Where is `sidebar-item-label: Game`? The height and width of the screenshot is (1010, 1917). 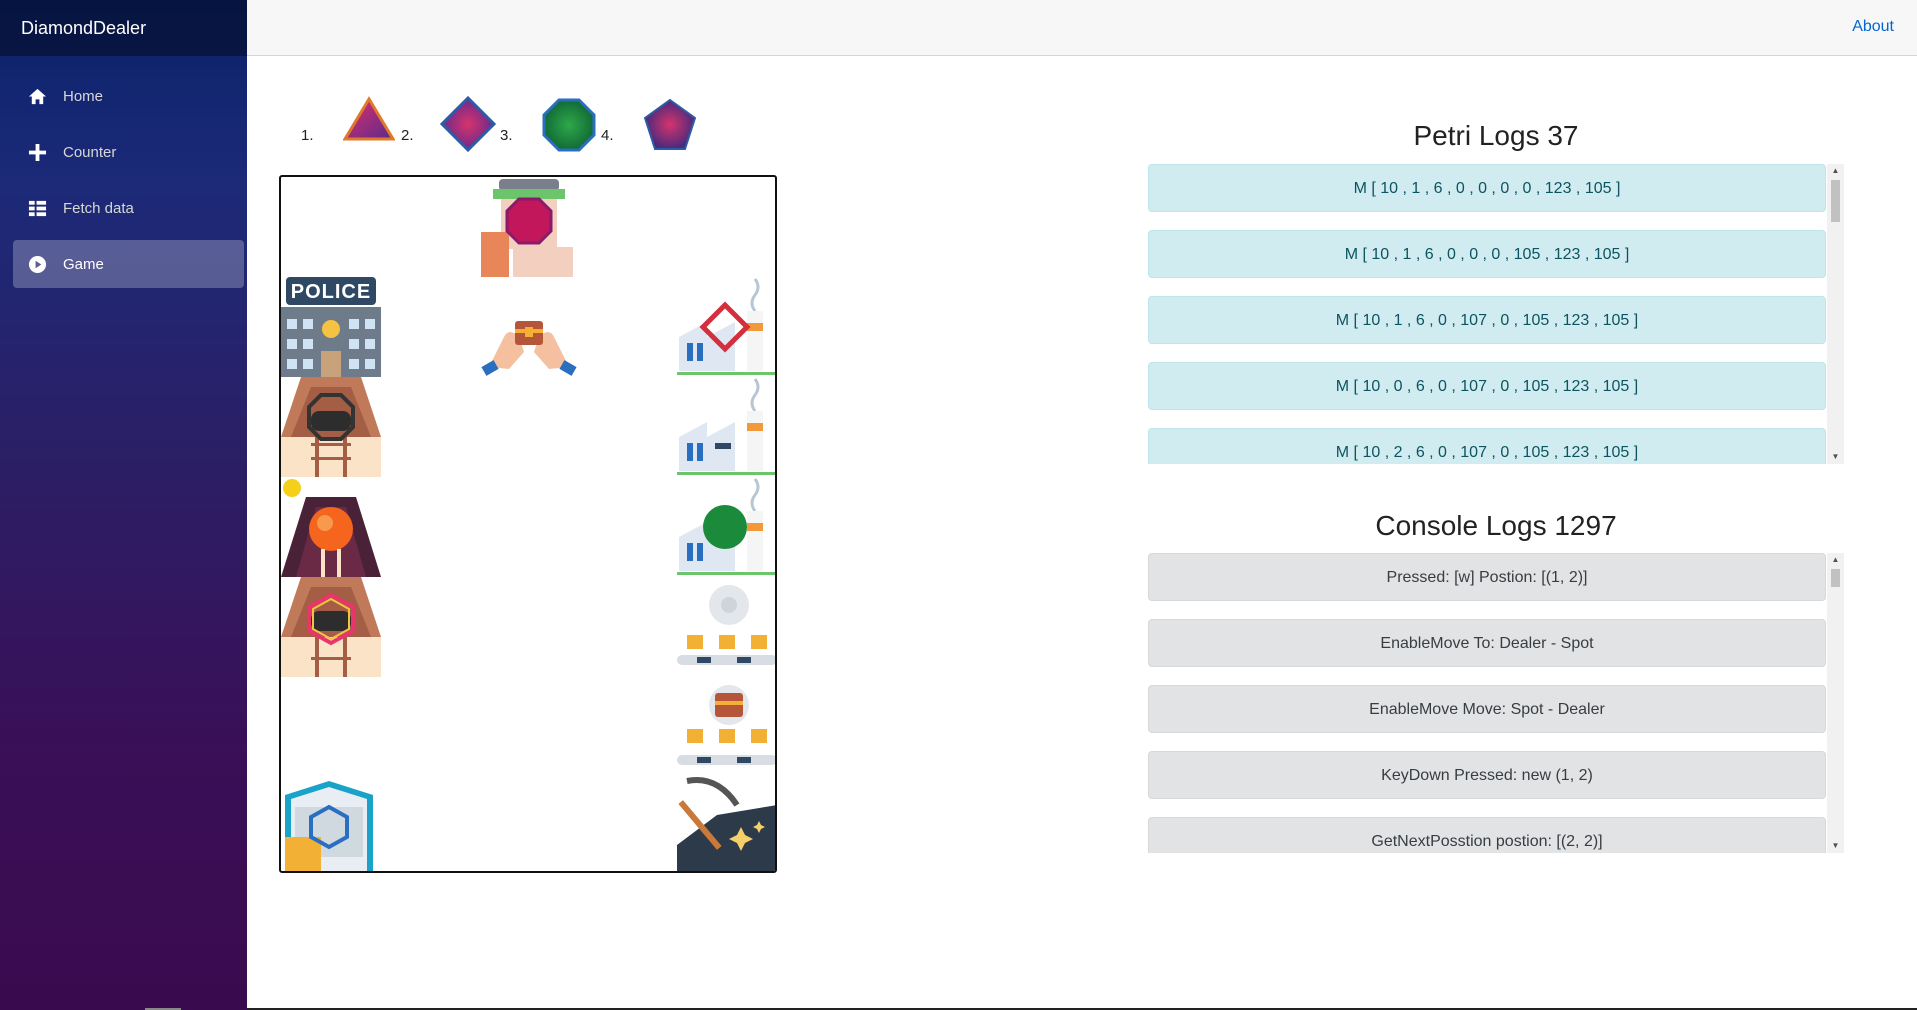 sidebar-item-label: Game is located at coordinates (83, 264).